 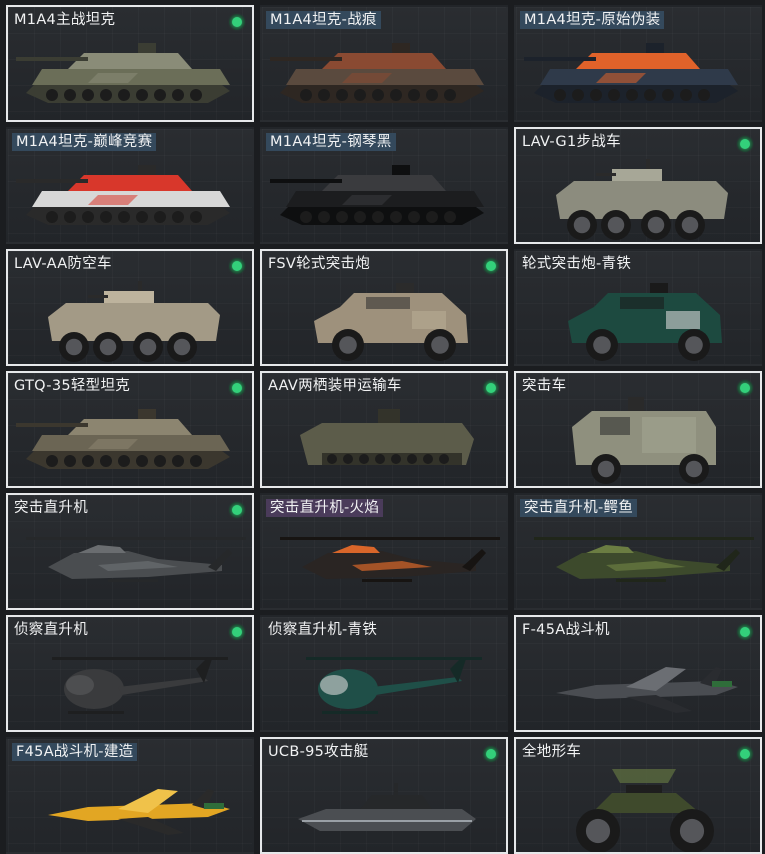 I want to click on vehicle-card: UCB-95攻击艇, so click(x=384, y=795).